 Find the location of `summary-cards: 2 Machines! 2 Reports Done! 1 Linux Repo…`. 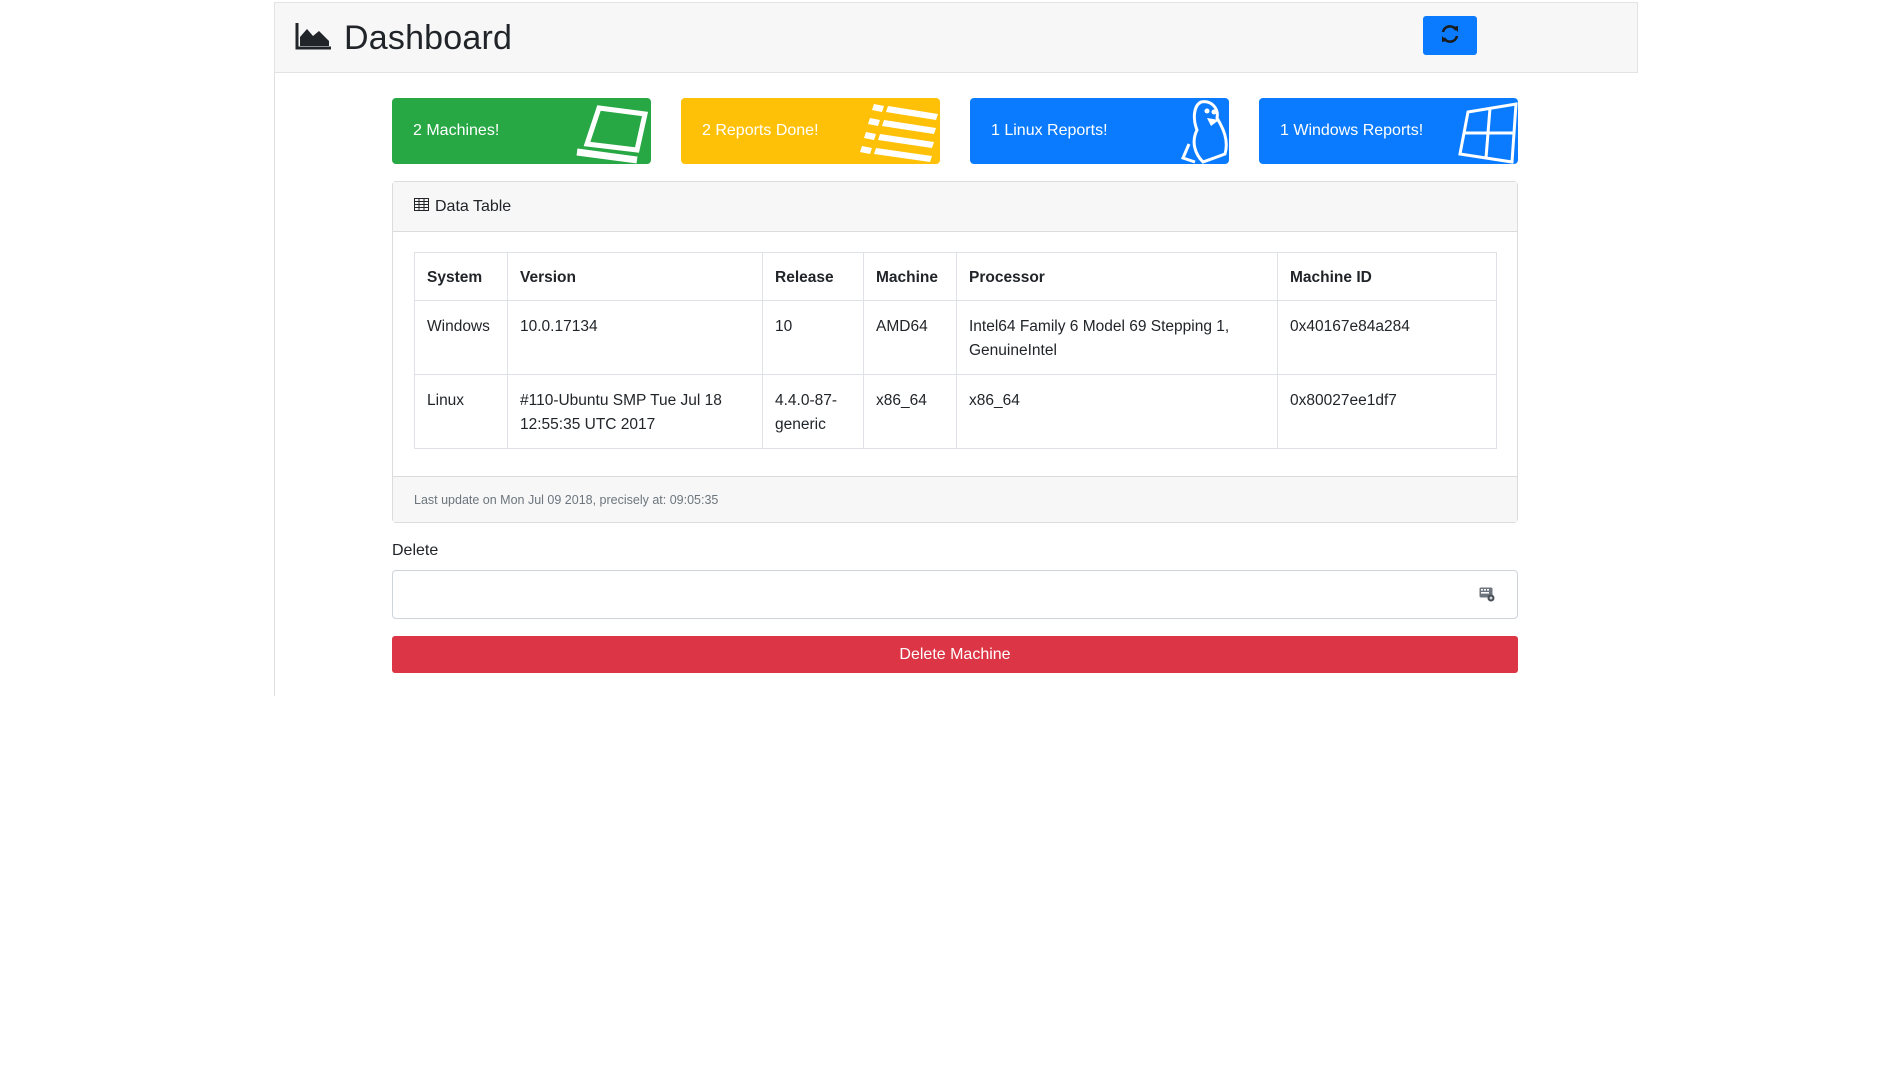

summary-cards: 2 Machines! 2 Reports Done! 1 Linux Repo… is located at coordinates (955, 131).